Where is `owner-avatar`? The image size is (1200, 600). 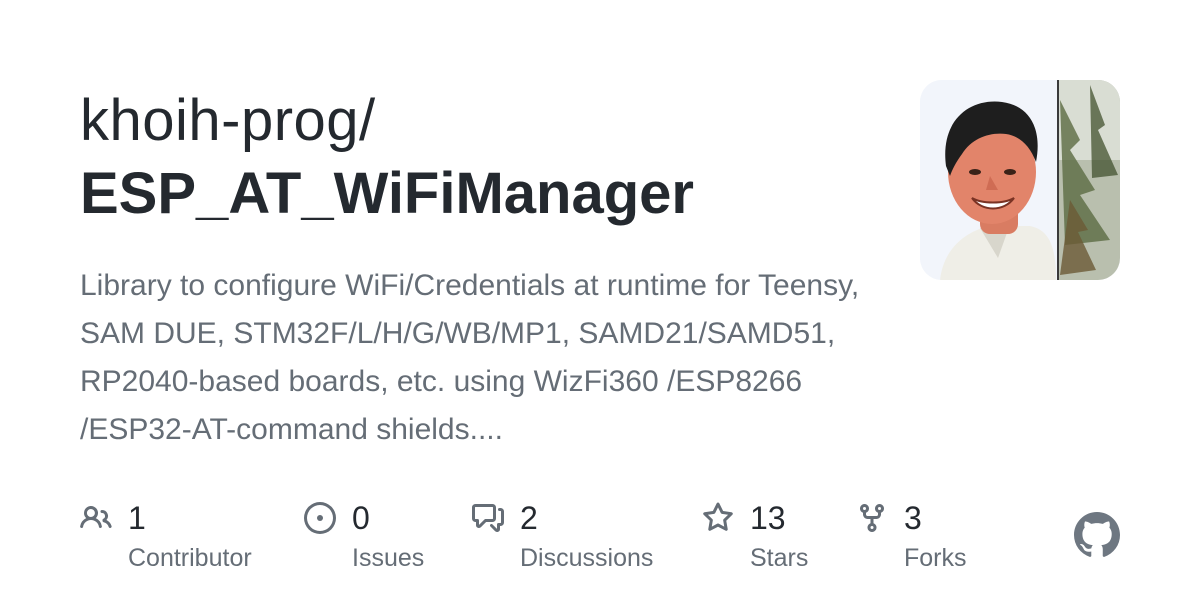 owner-avatar is located at coordinates (1020, 180).